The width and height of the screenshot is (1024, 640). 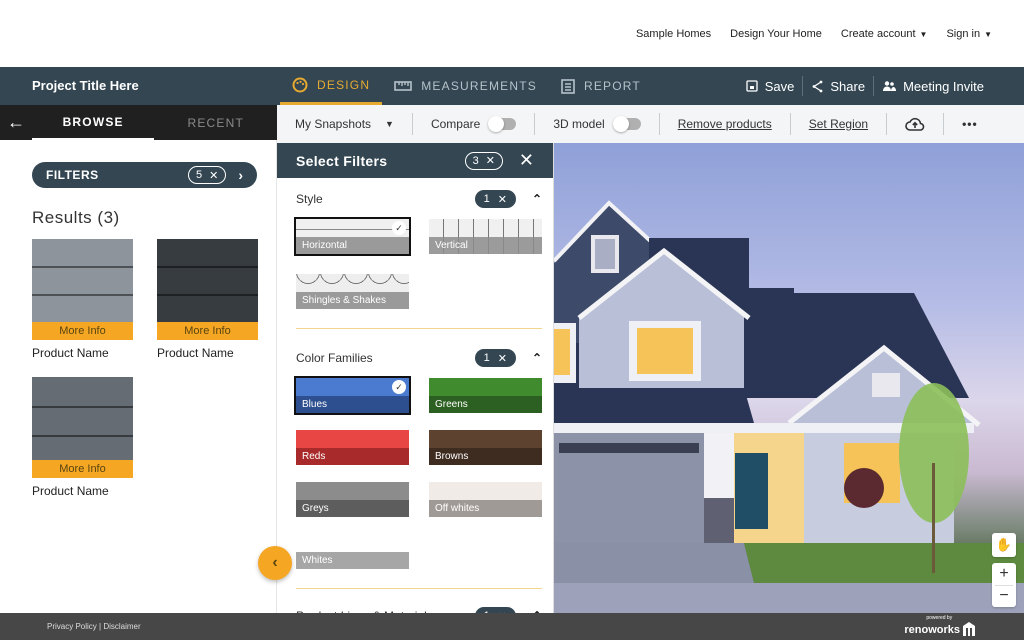 What do you see at coordinates (16, 122) in the screenshot?
I see `back-arrow-icon: ←` at bounding box center [16, 122].